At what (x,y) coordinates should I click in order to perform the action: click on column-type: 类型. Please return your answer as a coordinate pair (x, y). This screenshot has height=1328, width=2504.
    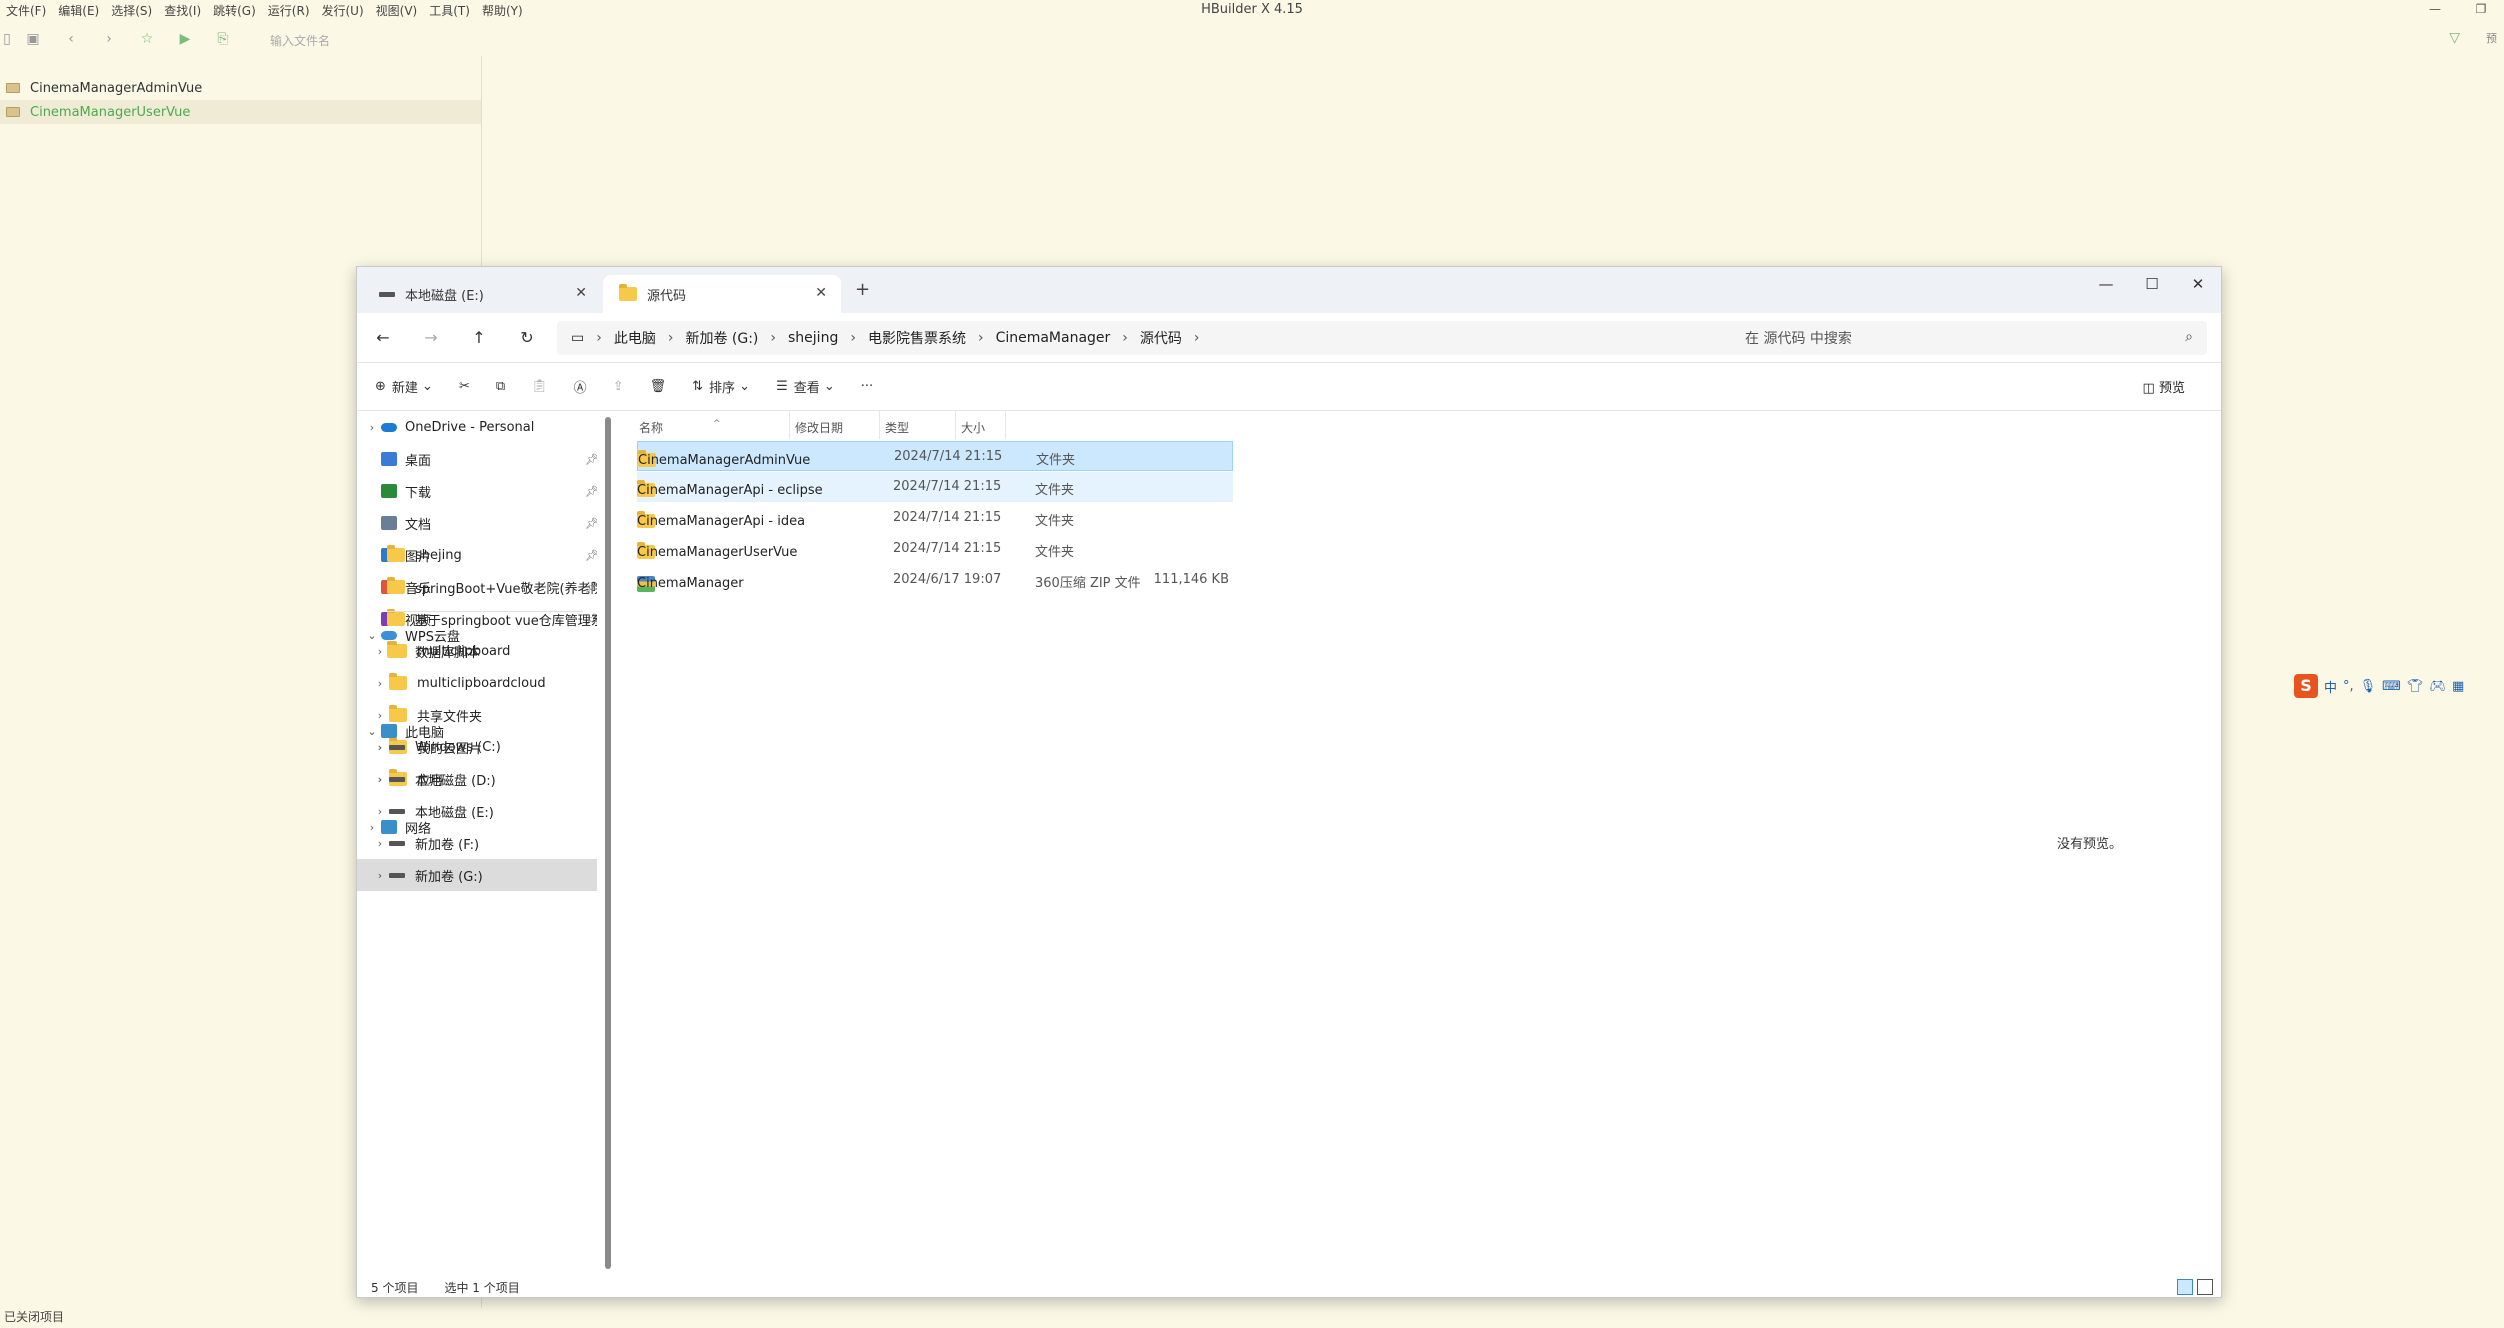
    Looking at the image, I should click on (897, 427).